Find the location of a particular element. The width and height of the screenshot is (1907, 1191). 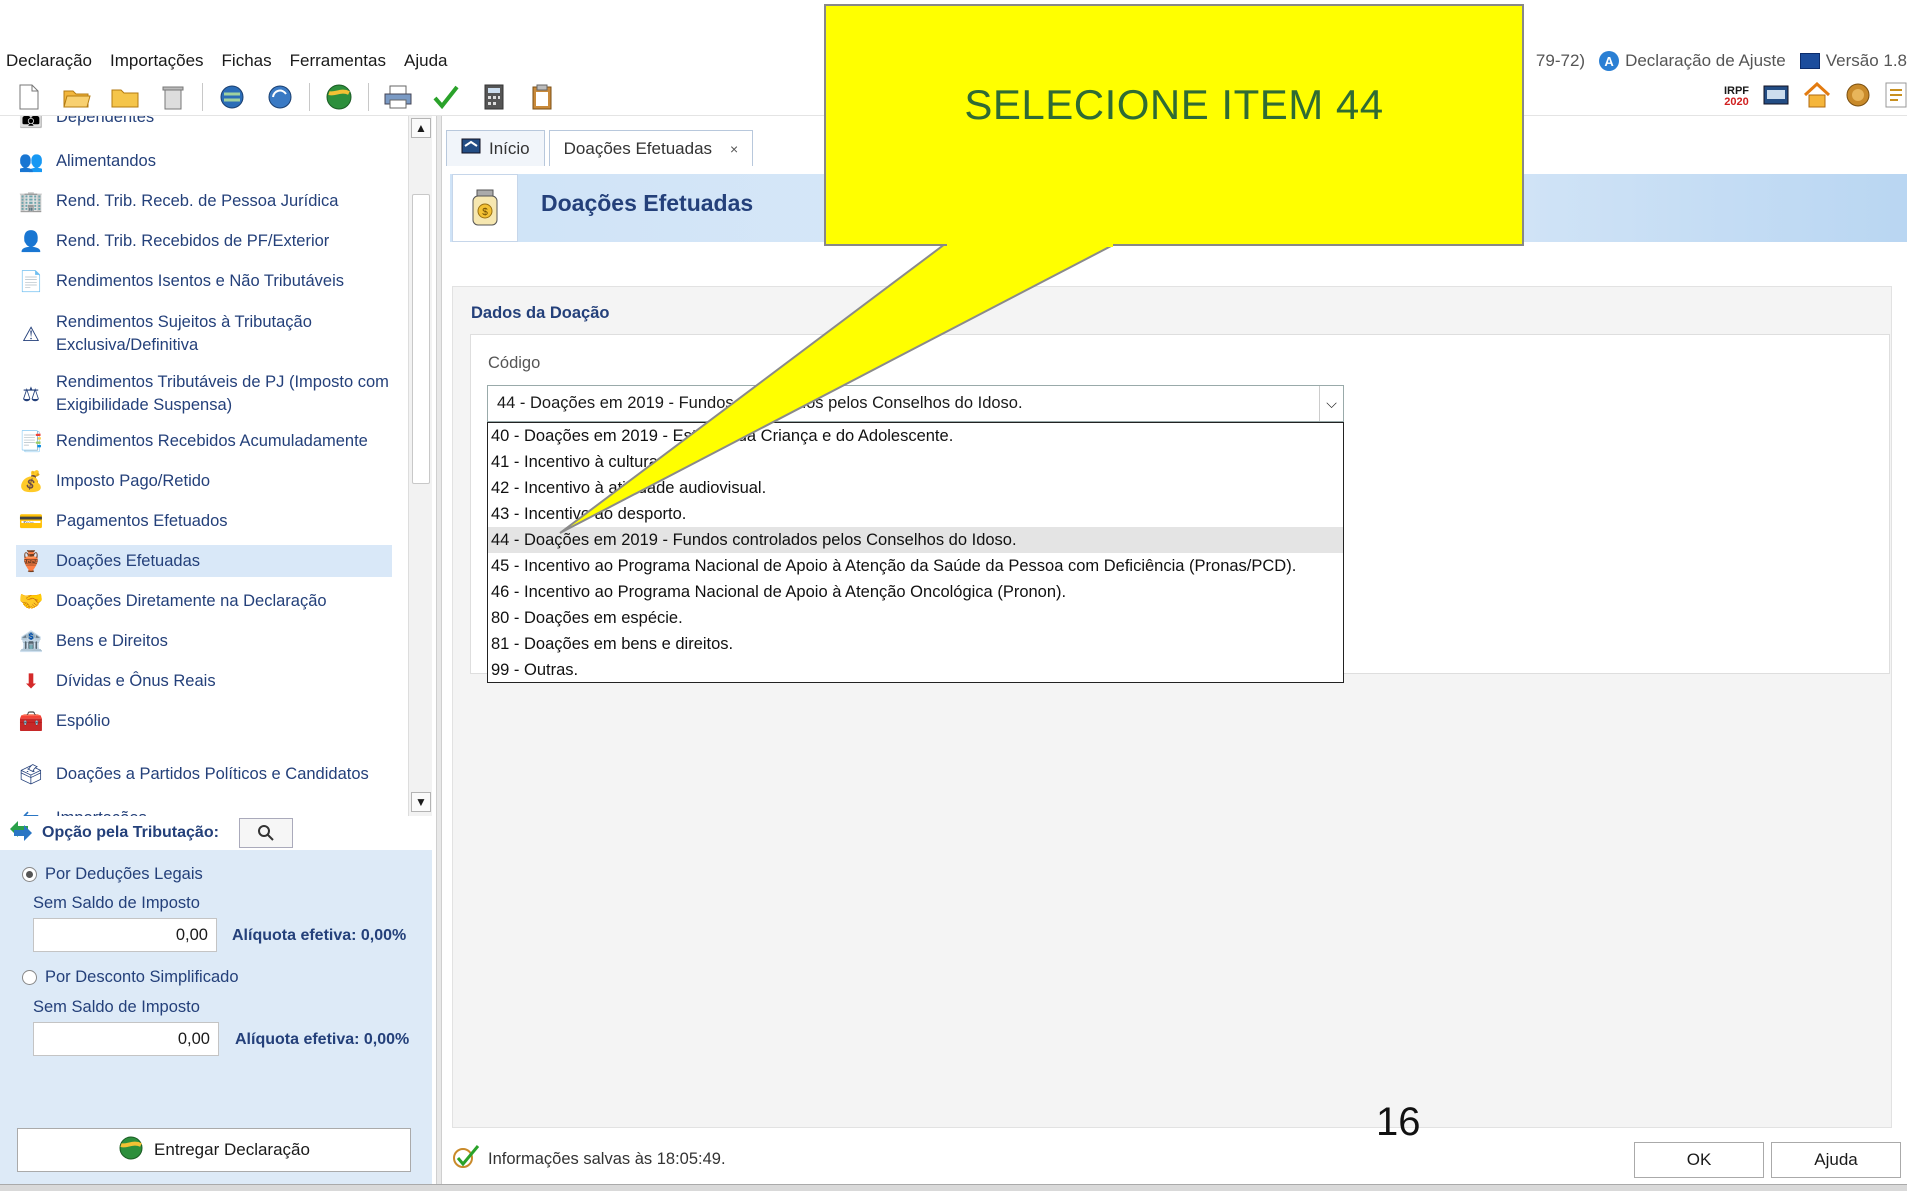

sidebar-item-label: Rend. Trib. Recebidos de PF/Exterior is located at coordinates (193, 240).